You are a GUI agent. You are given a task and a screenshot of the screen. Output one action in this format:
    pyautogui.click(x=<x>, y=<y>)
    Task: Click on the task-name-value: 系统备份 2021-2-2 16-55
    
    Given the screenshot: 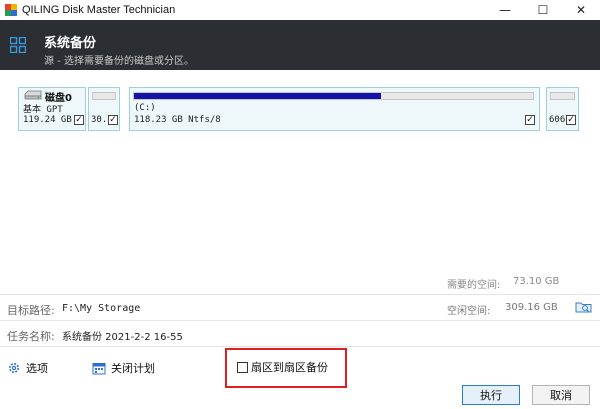 What is the action you would take?
    pyautogui.click(x=122, y=335)
    